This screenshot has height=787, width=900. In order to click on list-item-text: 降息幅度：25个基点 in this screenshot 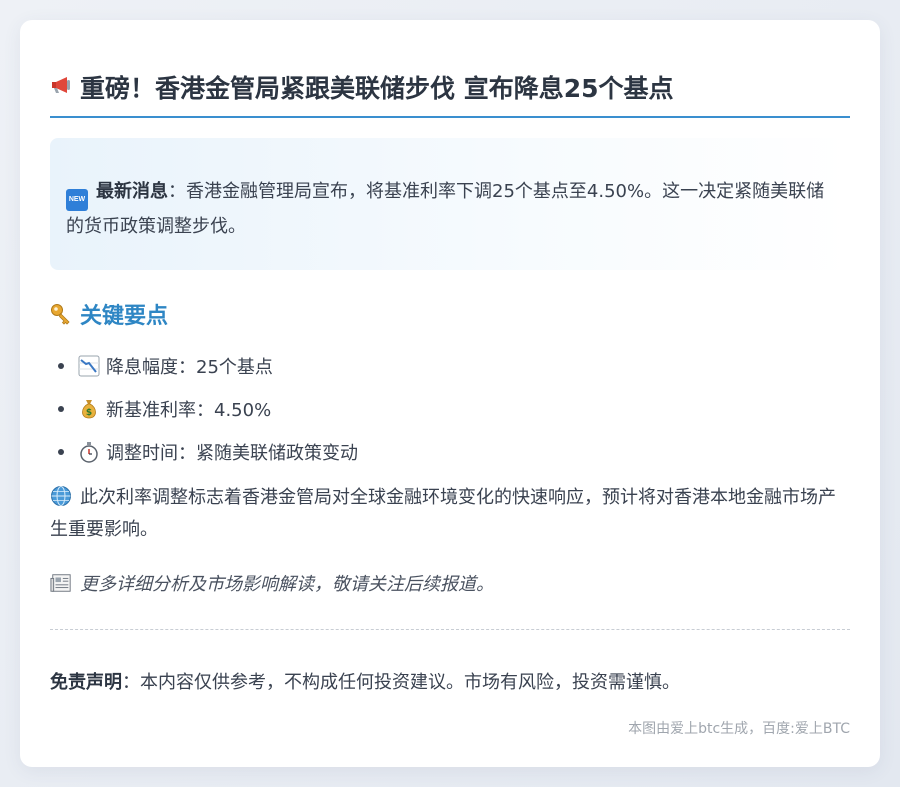, I will do `click(189, 367)`.